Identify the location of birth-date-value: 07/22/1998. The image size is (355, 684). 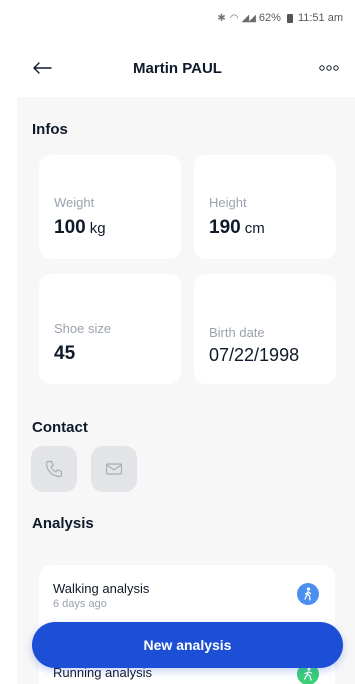
(254, 355).